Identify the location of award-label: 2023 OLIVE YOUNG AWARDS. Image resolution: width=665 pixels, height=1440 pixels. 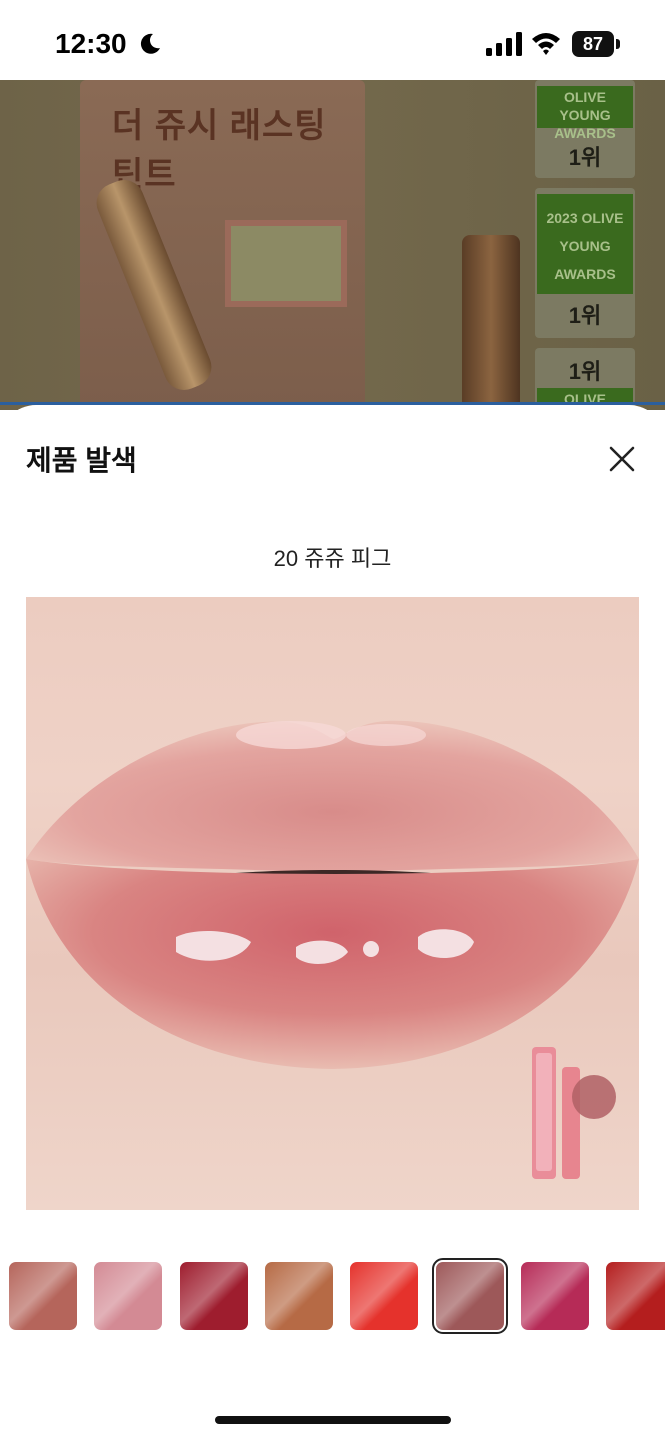
(585, 244).